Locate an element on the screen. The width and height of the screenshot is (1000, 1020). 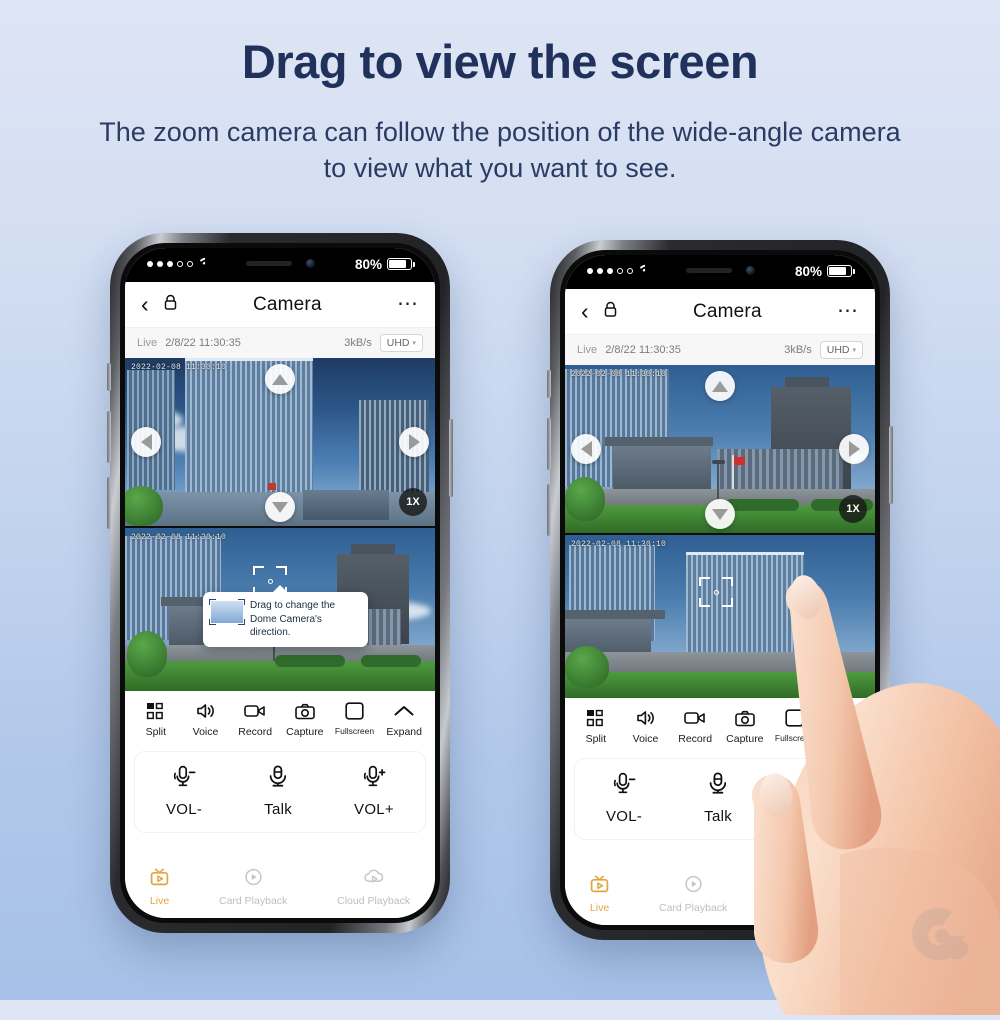
volume-up-button: VOL+ is located at coordinates (374, 791).